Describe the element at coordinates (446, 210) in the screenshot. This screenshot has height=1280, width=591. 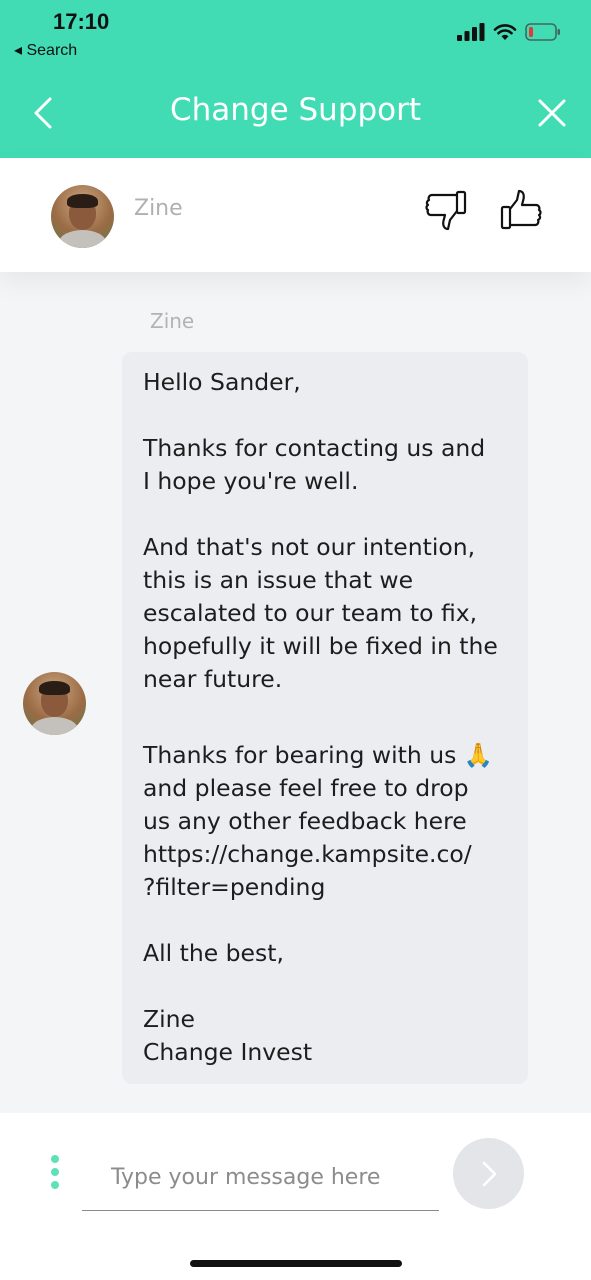
I see `thumbs-down-icon` at that location.